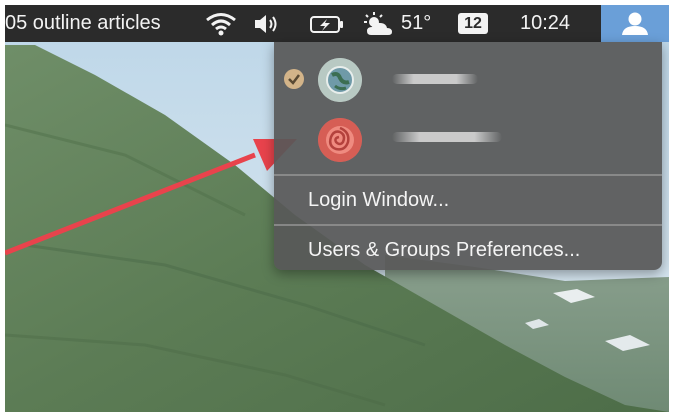  Describe the element at coordinates (340, 80) in the screenshot. I see `globe-avatar` at that location.